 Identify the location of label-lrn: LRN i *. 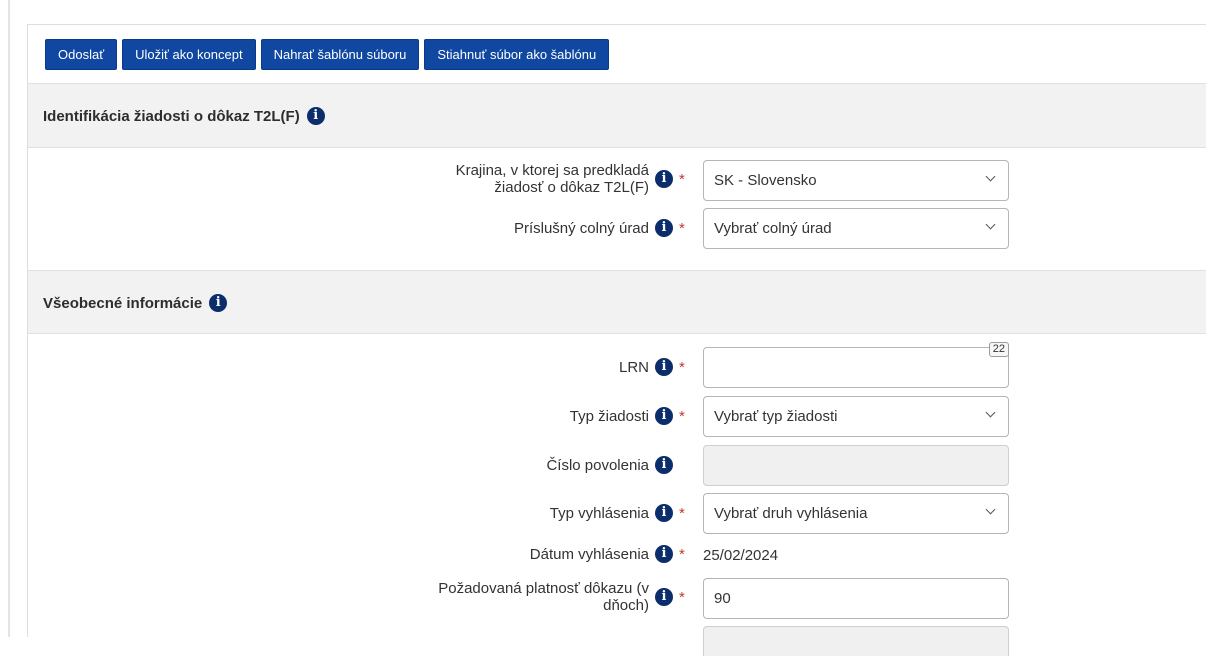
(653, 367).